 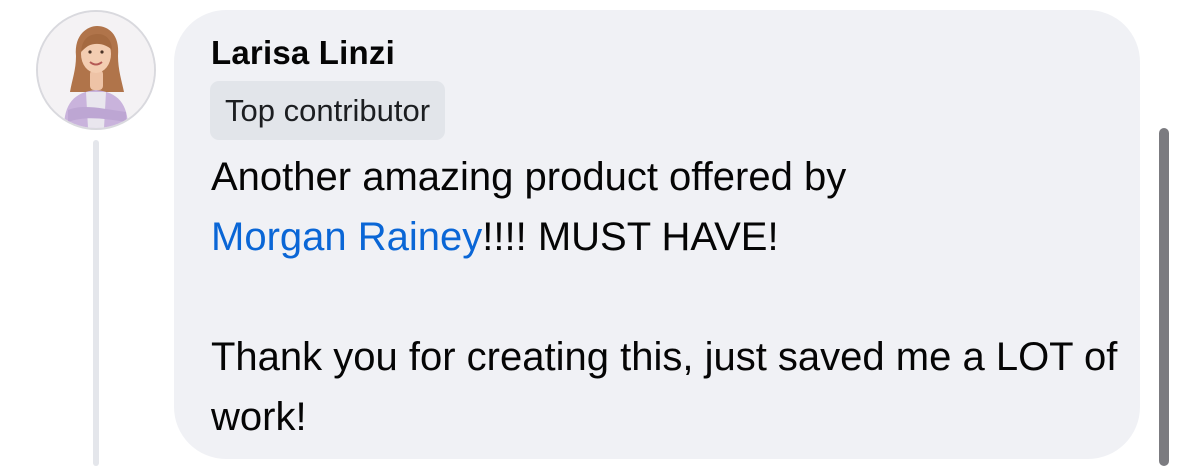 I want to click on thread-line, so click(x=96, y=303).